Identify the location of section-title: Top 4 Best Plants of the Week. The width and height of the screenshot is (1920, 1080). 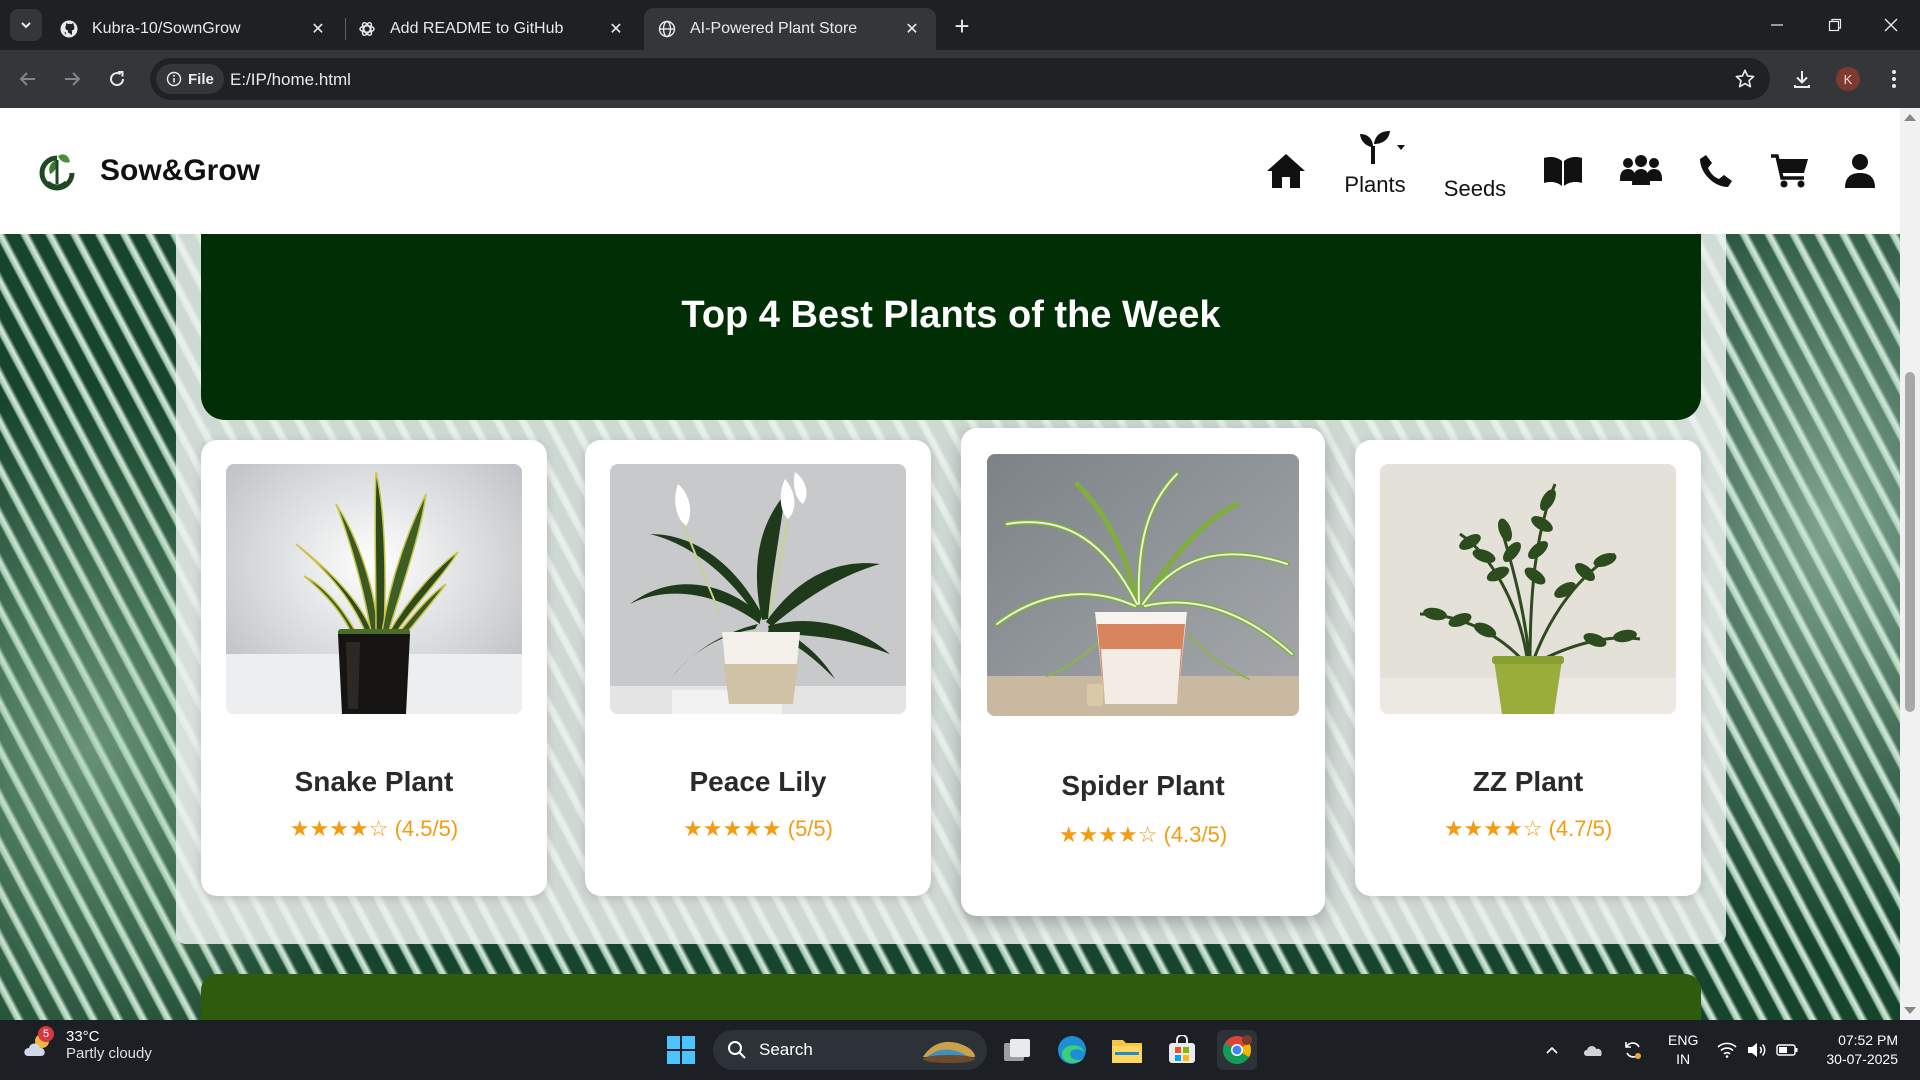
(951, 314).